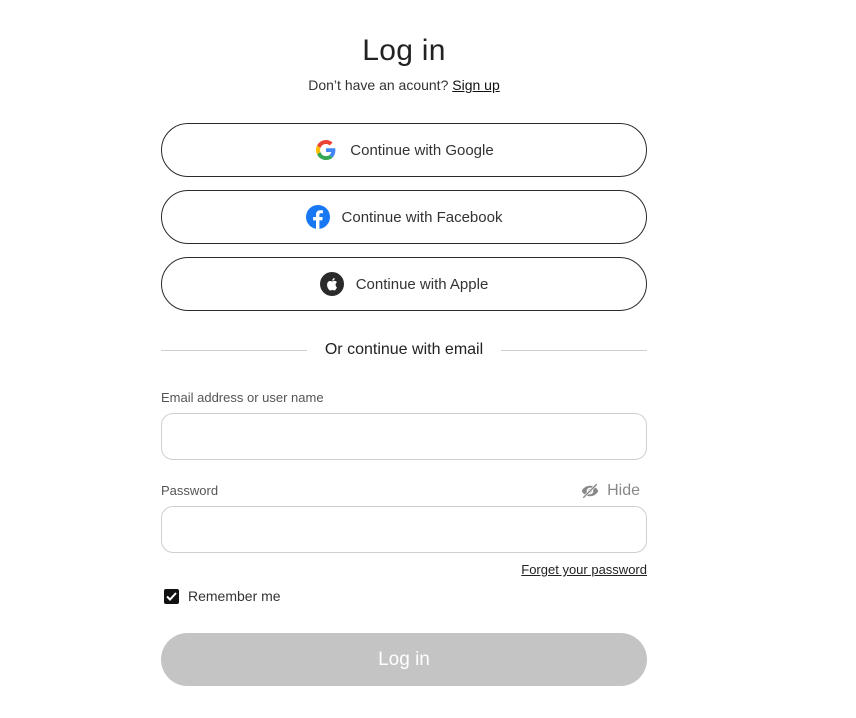 The height and width of the screenshot is (718, 856). I want to click on eye-slash-icon, so click(590, 491).